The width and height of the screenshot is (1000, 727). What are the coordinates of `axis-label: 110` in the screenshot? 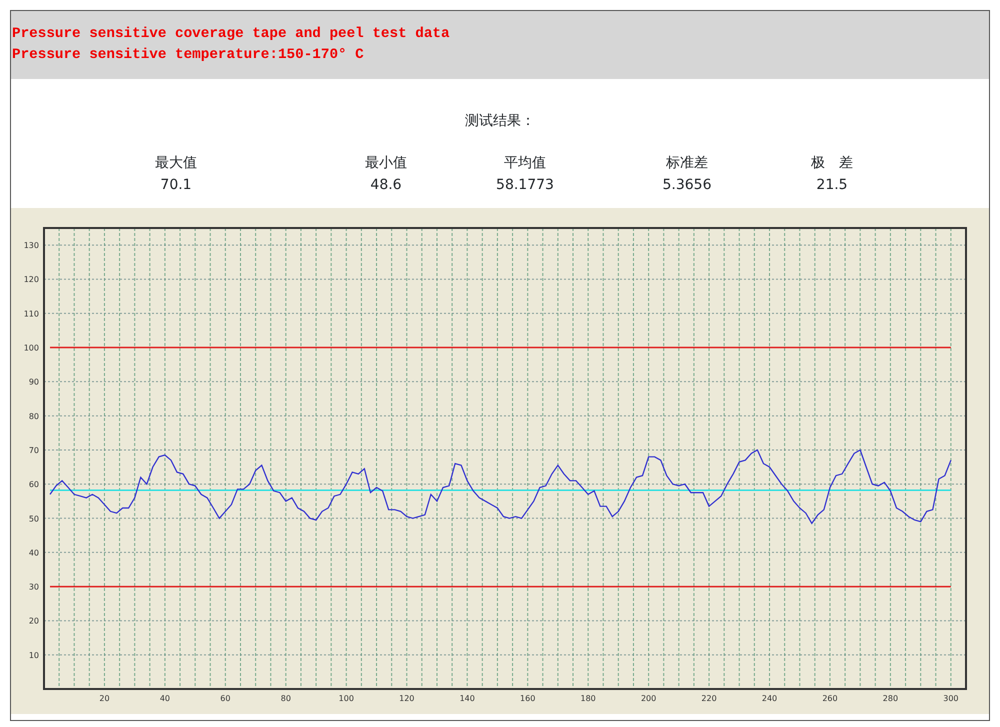 It's located at (31, 313).